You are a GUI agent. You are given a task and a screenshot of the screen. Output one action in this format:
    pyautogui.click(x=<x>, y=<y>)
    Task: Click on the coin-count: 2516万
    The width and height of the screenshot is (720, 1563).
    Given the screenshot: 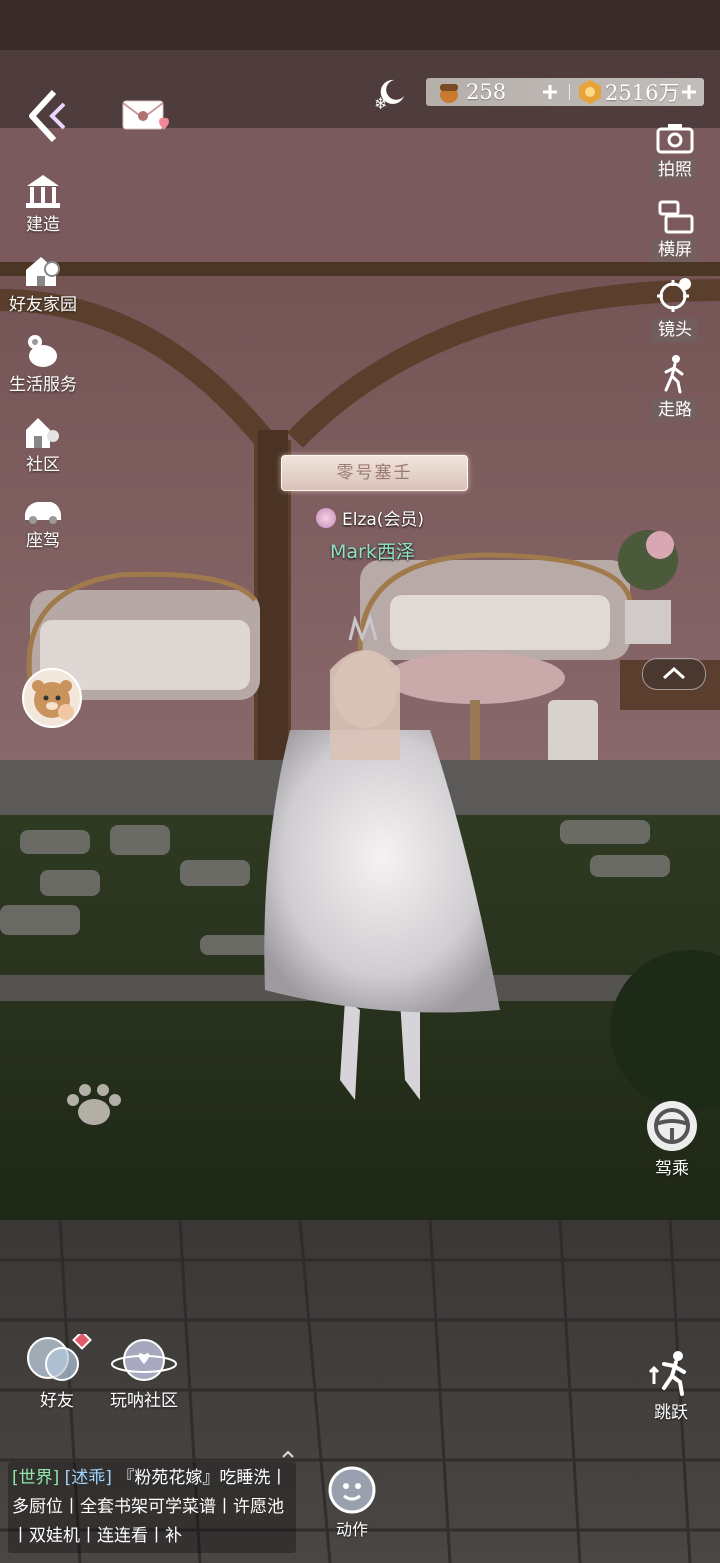 What is the action you would take?
    pyautogui.click(x=642, y=93)
    